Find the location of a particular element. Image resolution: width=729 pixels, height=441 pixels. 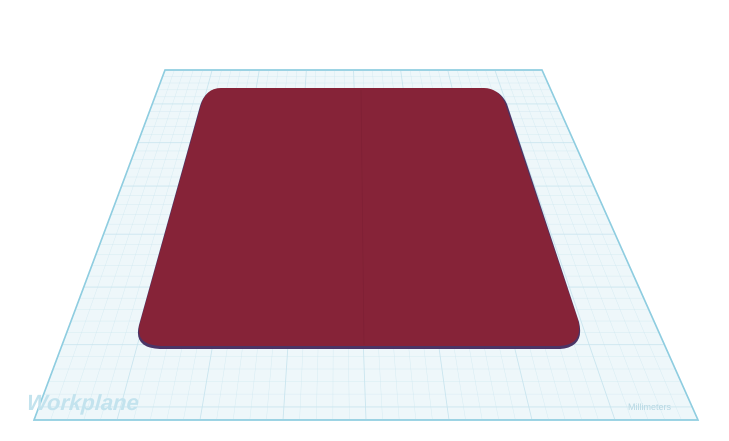

units-label: Millimeters is located at coordinates (650, 407).